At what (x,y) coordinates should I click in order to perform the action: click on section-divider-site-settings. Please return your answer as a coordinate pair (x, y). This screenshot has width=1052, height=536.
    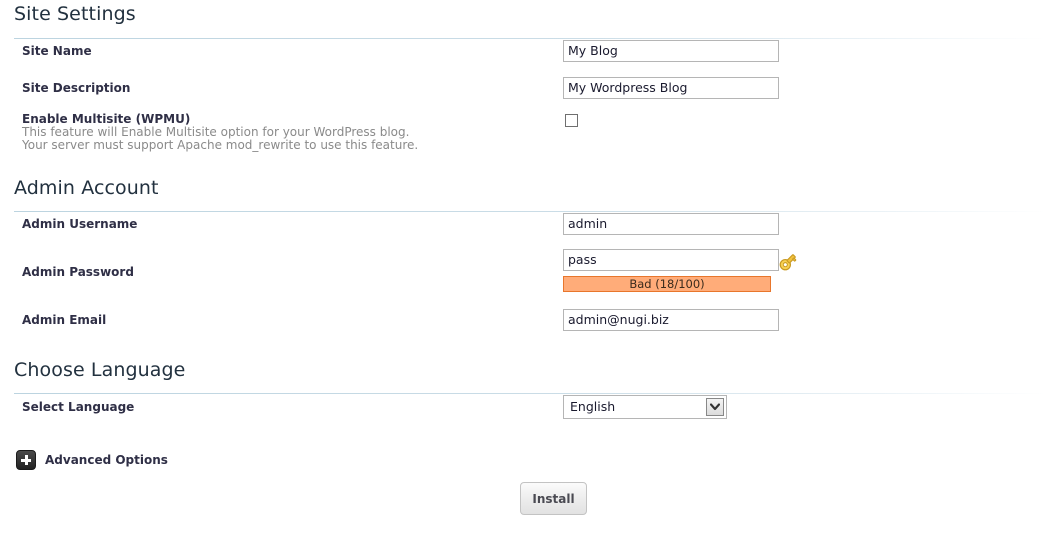
    Looking at the image, I should click on (530, 38).